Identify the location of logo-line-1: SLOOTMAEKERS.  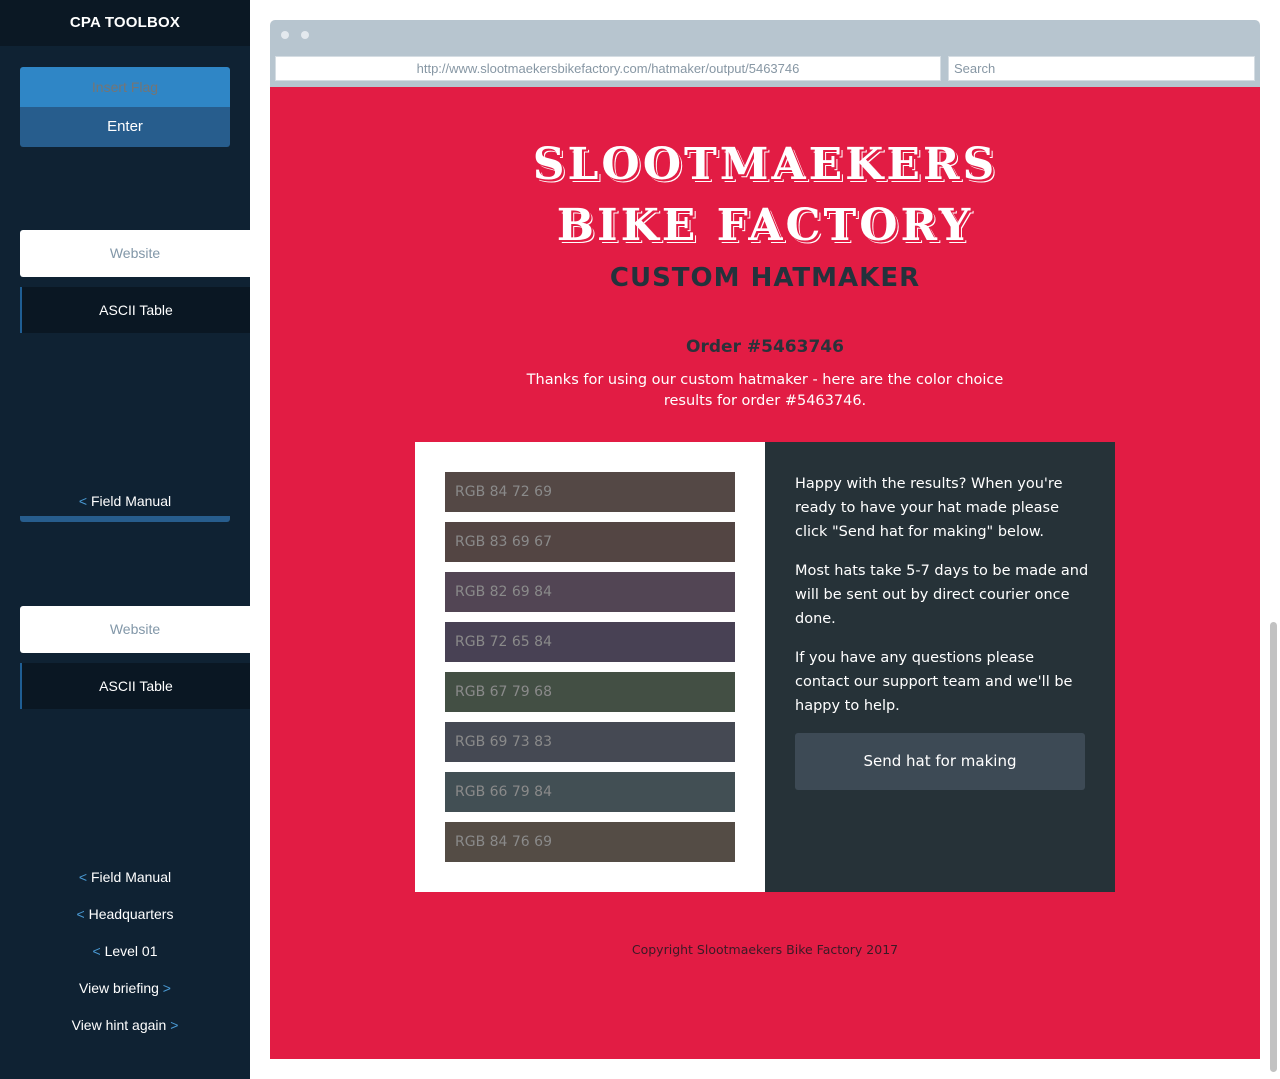
(765, 164).